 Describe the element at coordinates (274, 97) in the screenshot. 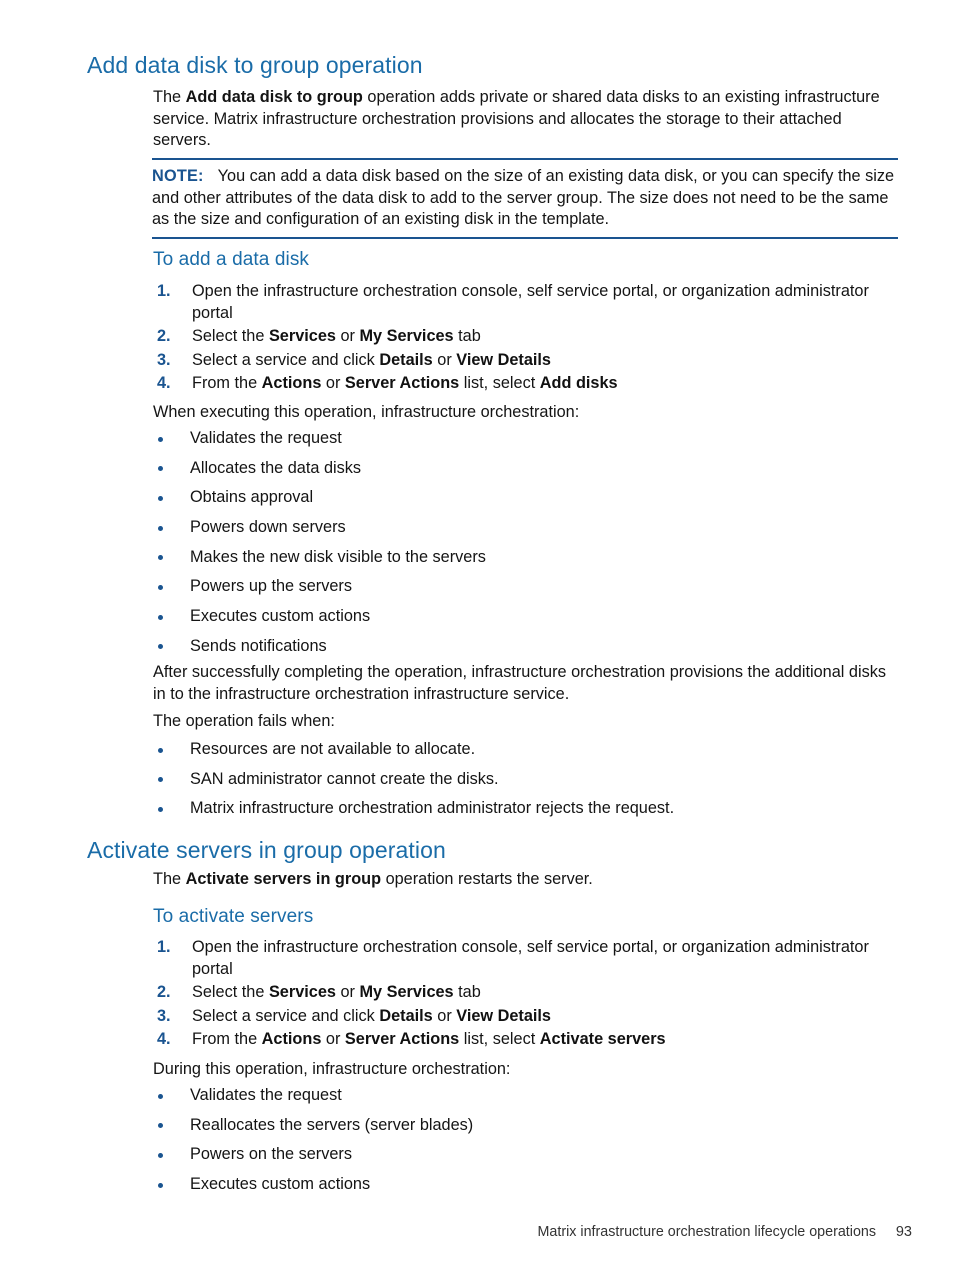

I see `intro-bold-term: Add data disk to group` at that location.